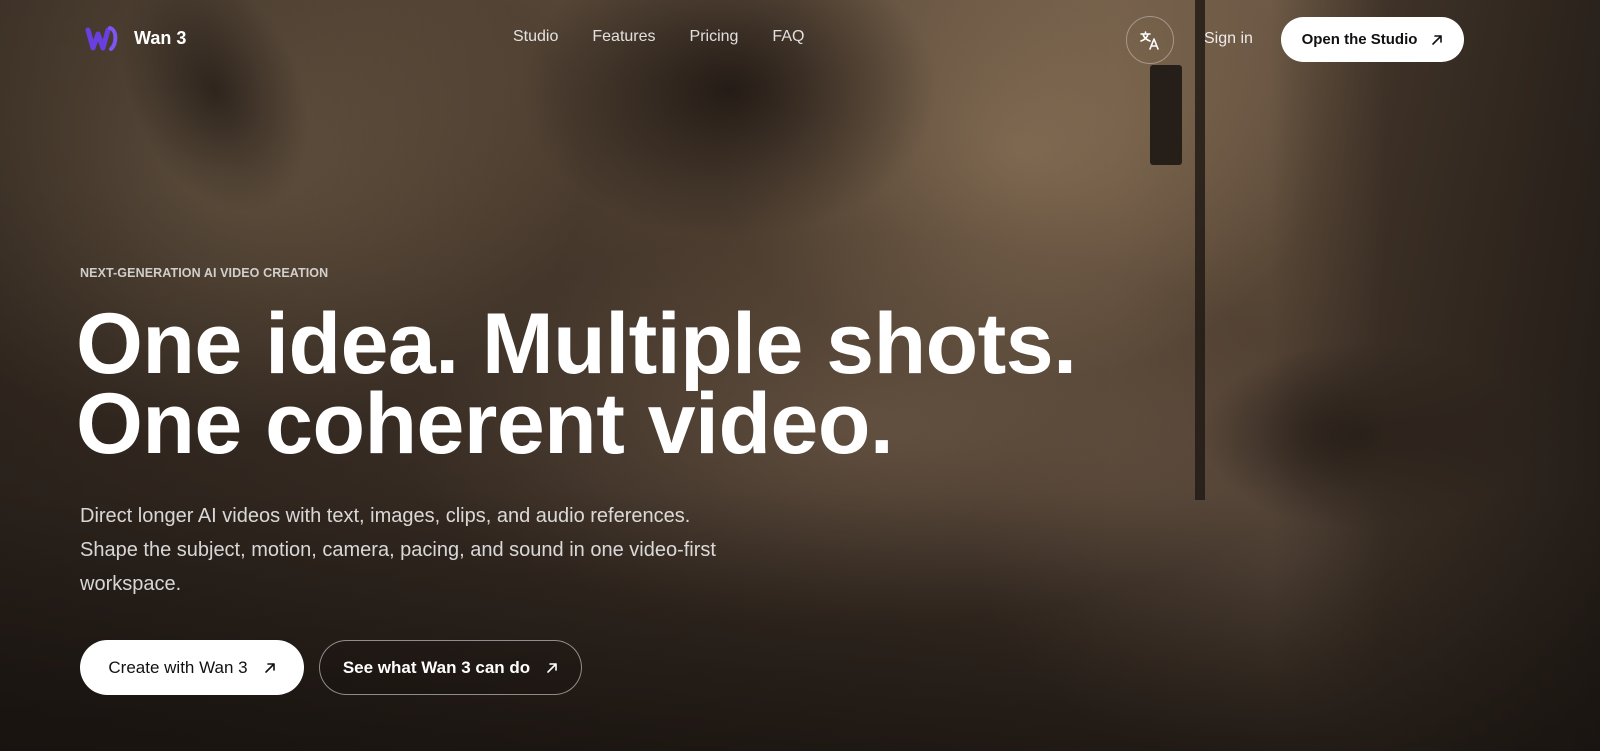  I want to click on brand: Wan 3, so click(135, 38).